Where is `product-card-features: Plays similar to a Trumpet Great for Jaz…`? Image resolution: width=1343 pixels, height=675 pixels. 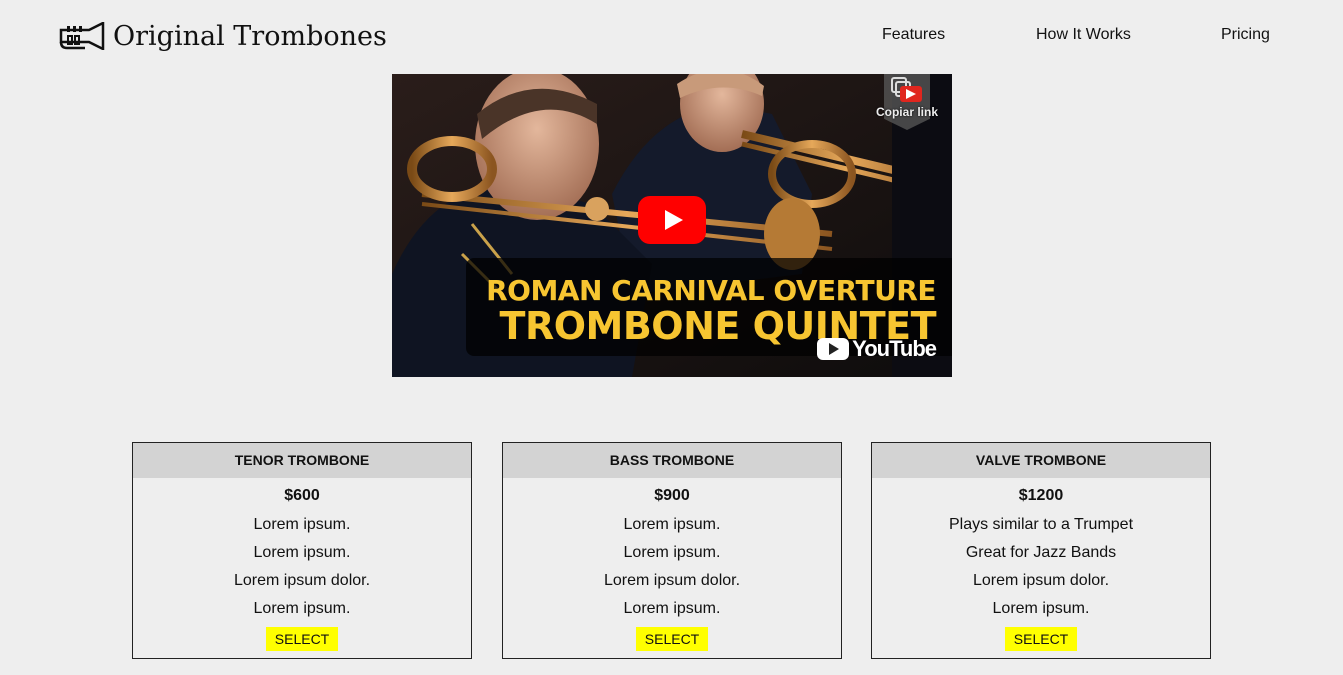 product-card-features: Plays similar to a Trumpet Great for Jaz… is located at coordinates (1041, 567).